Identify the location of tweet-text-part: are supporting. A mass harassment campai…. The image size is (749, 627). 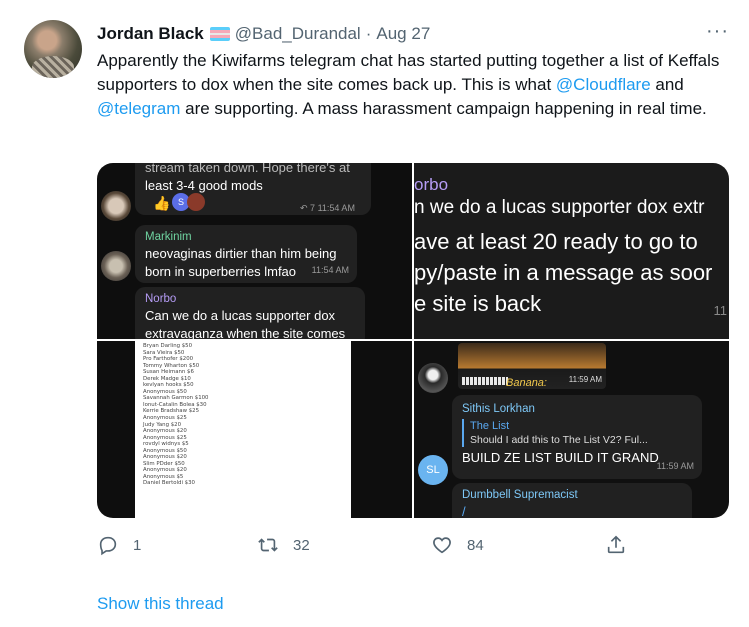
(443, 108).